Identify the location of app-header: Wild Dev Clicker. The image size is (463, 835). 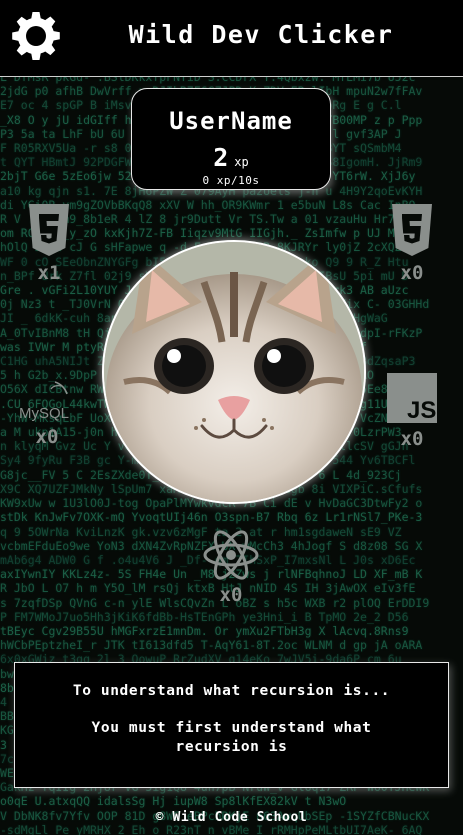
(231, 38).